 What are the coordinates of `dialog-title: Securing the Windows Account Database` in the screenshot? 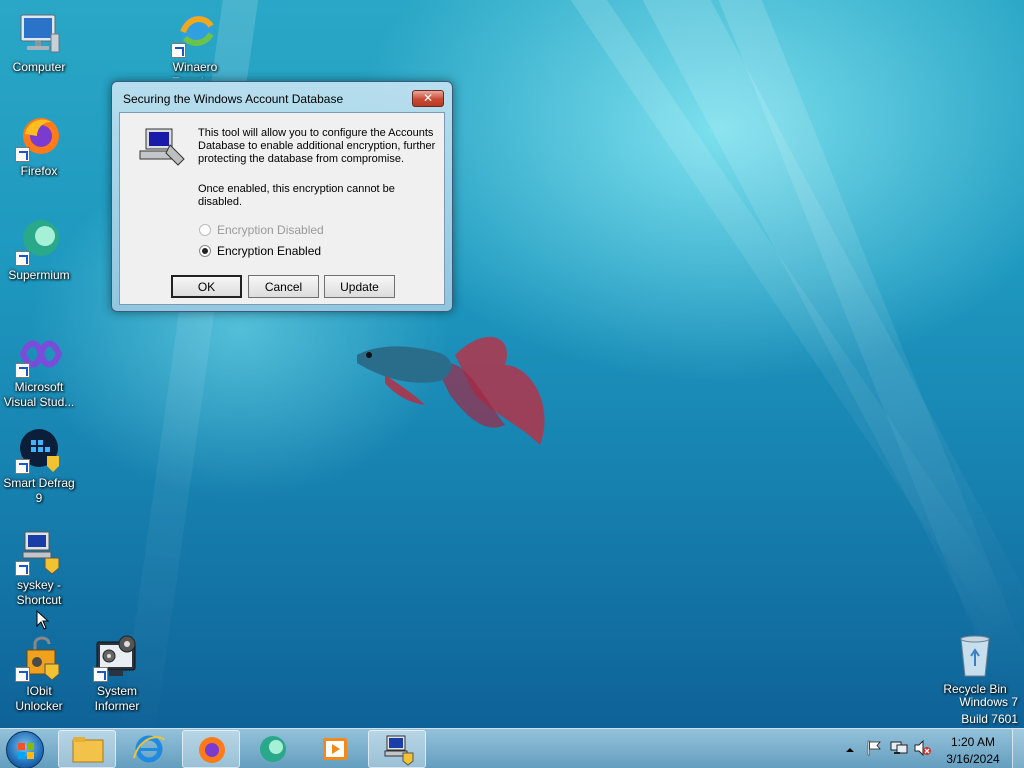 It's located at (233, 99).